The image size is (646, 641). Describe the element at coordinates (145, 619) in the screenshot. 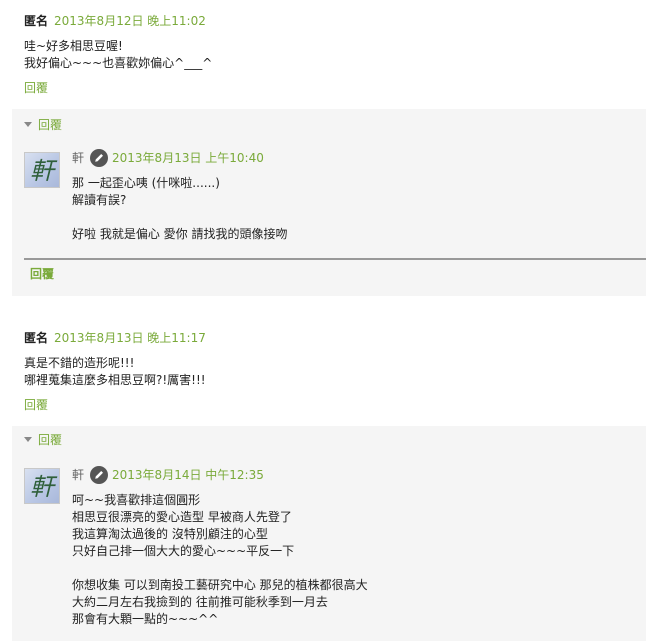

I see `reply-line: 那會有大顆一點的~~~^^` at that location.